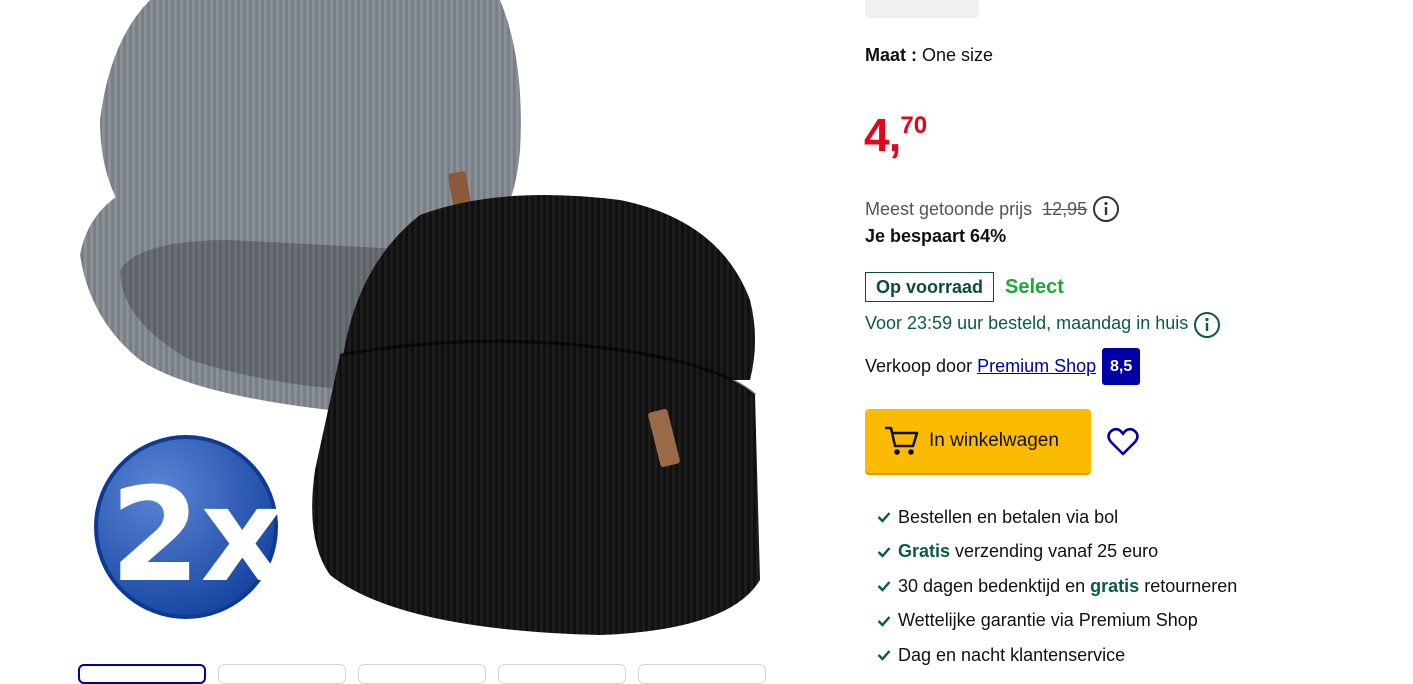 This screenshot has height=684, width=1413. I want to click on usp-item: Dag en nacht klantenservice, so click(1057, 655).